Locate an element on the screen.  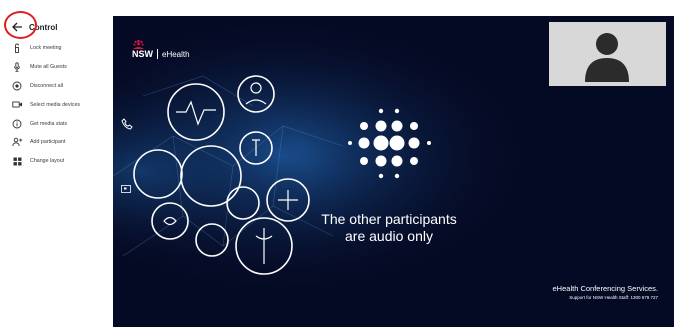
menu-item-label: Lock meeting is located at coordinates (46, 48).